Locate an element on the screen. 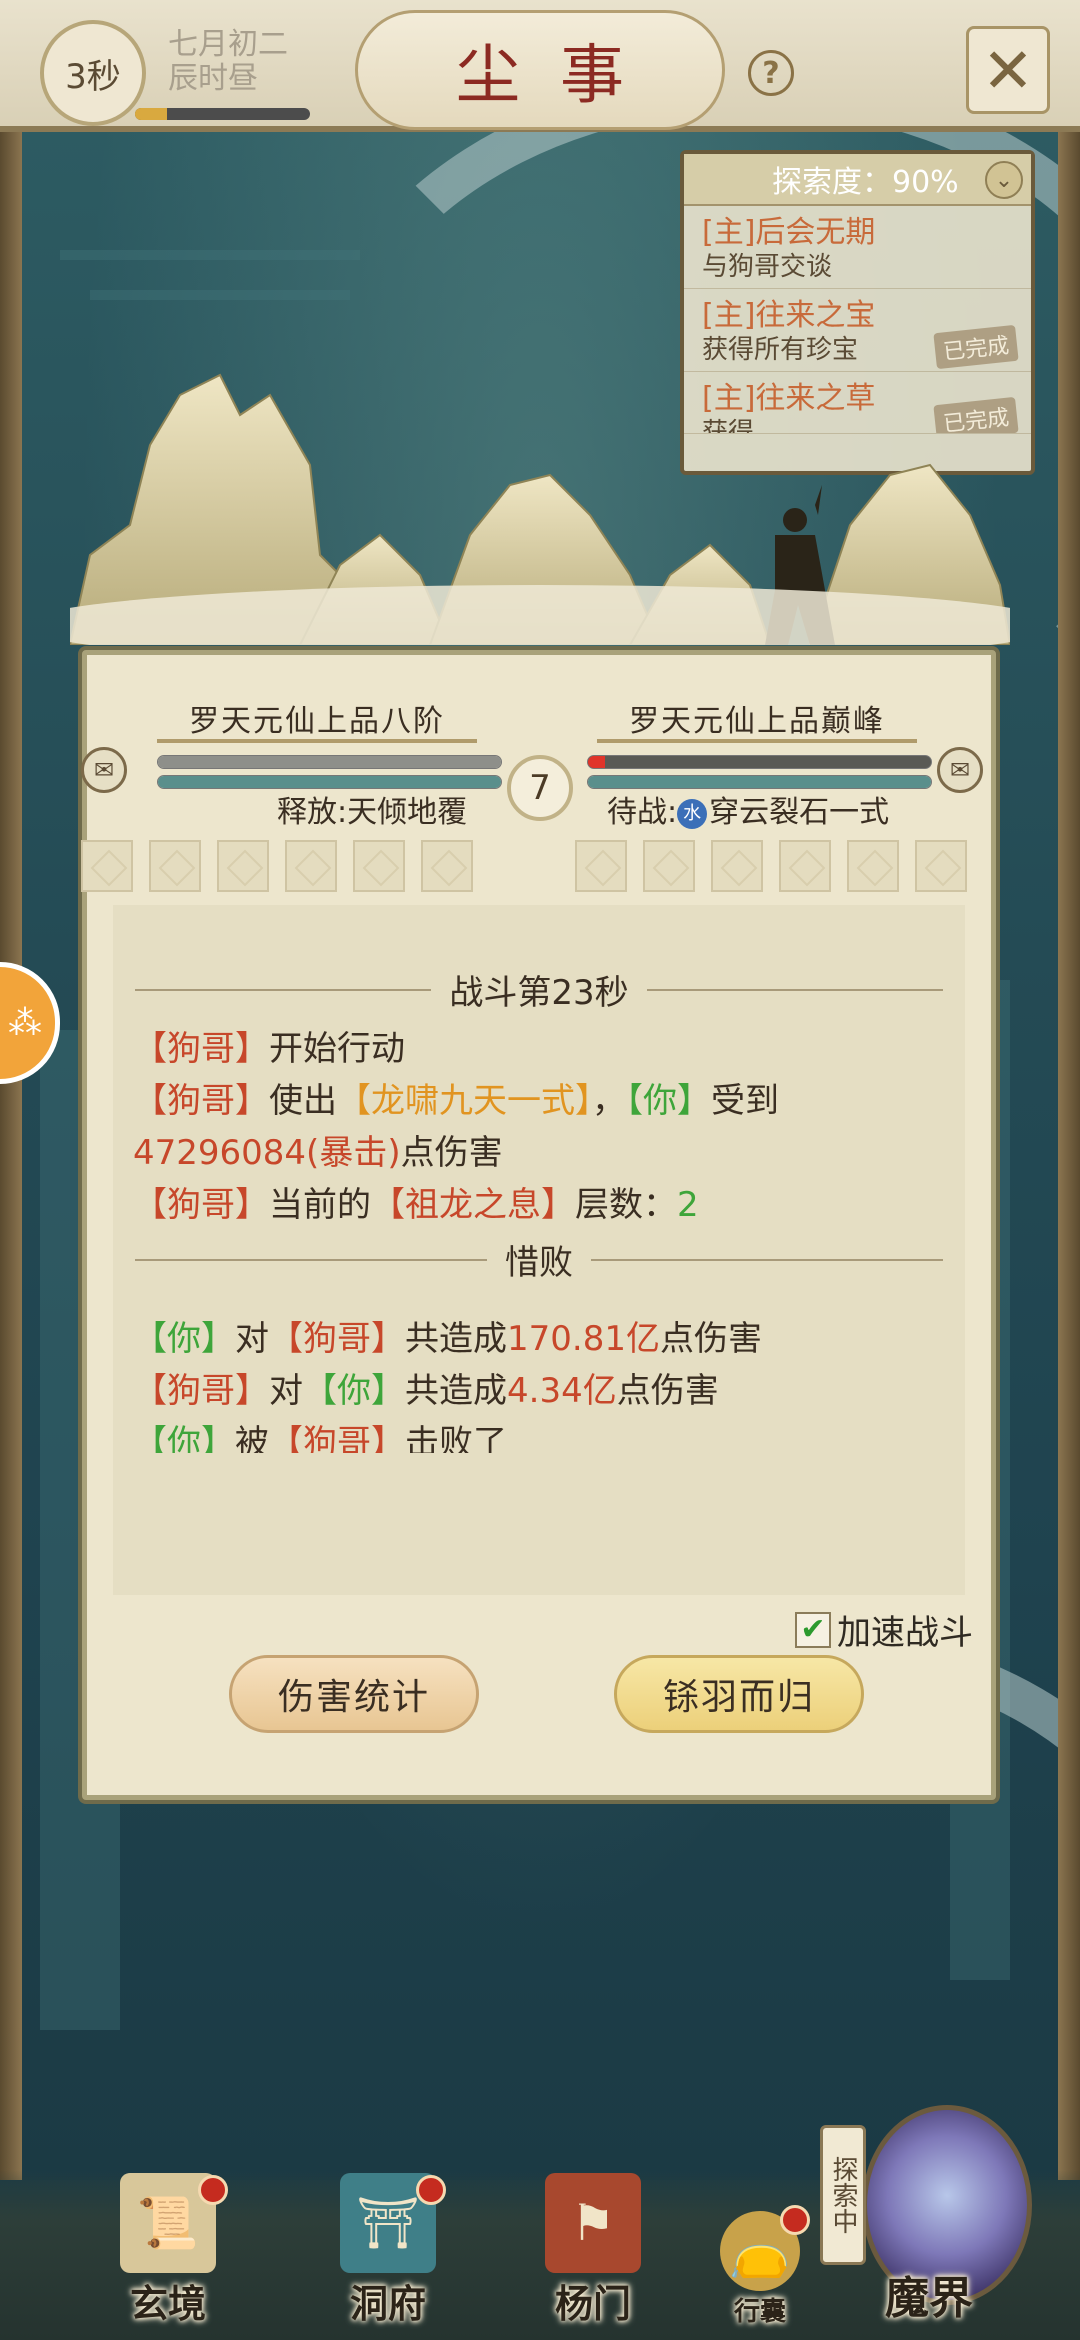 The height and width of the screenshot is (2340, 1080). enemy-skill-name: 穿云裂石一式 is located at coordinates (799, 812).